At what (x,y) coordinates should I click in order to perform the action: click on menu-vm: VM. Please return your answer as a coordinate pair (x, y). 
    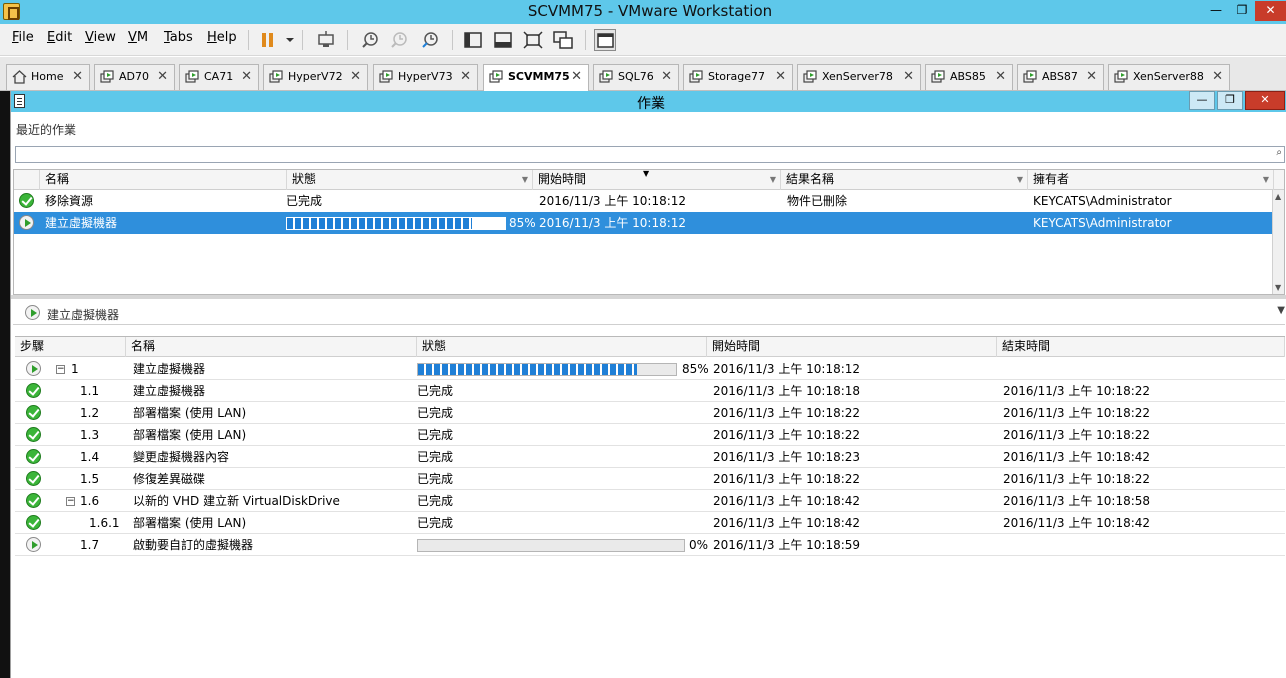
    Looking at the image, I should click on (138, 37).